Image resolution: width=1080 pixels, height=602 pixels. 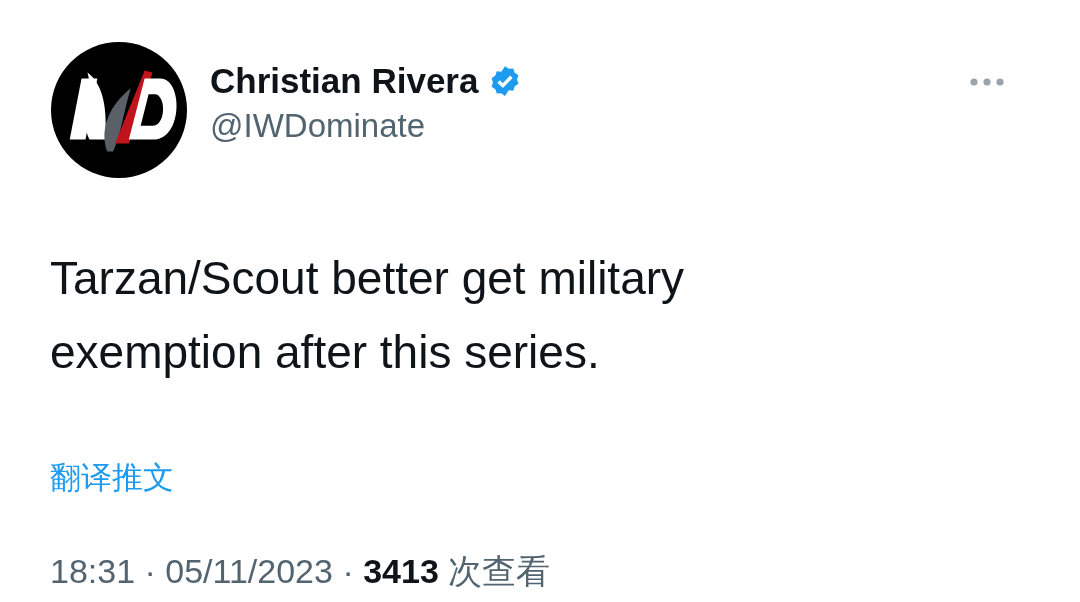 I want to click on tweet-meta: 18:31 · 05/11/2023 · 3413 次查看, so click(x=300, y=571).